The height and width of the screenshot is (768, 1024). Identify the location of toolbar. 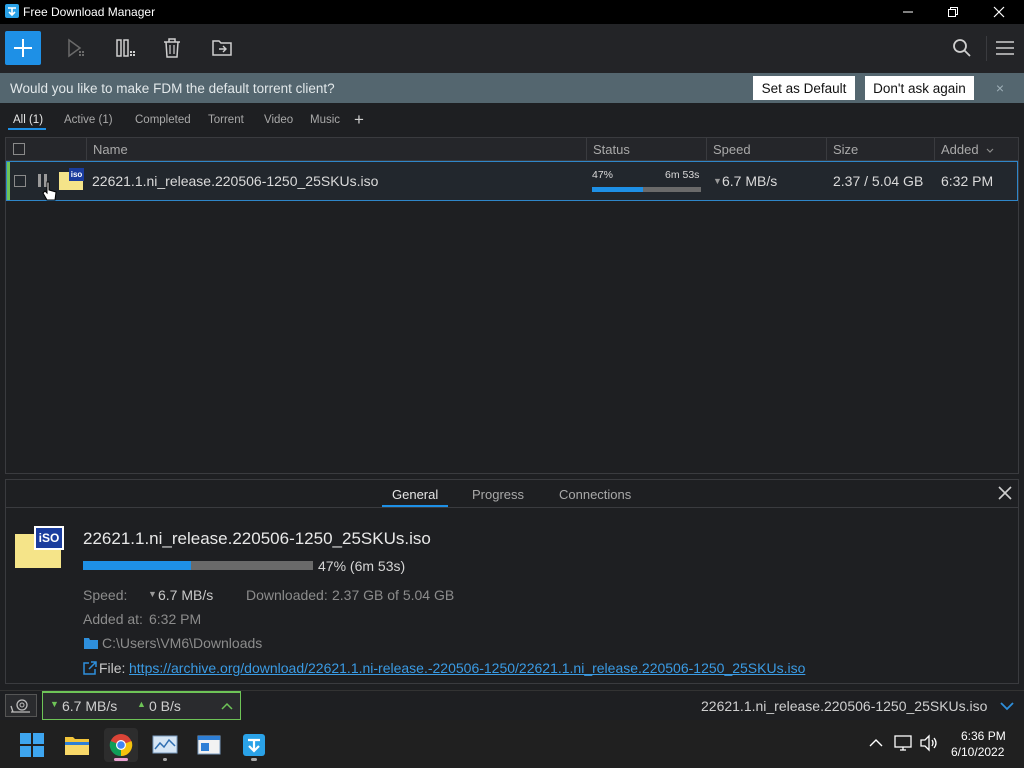
(512, 48).